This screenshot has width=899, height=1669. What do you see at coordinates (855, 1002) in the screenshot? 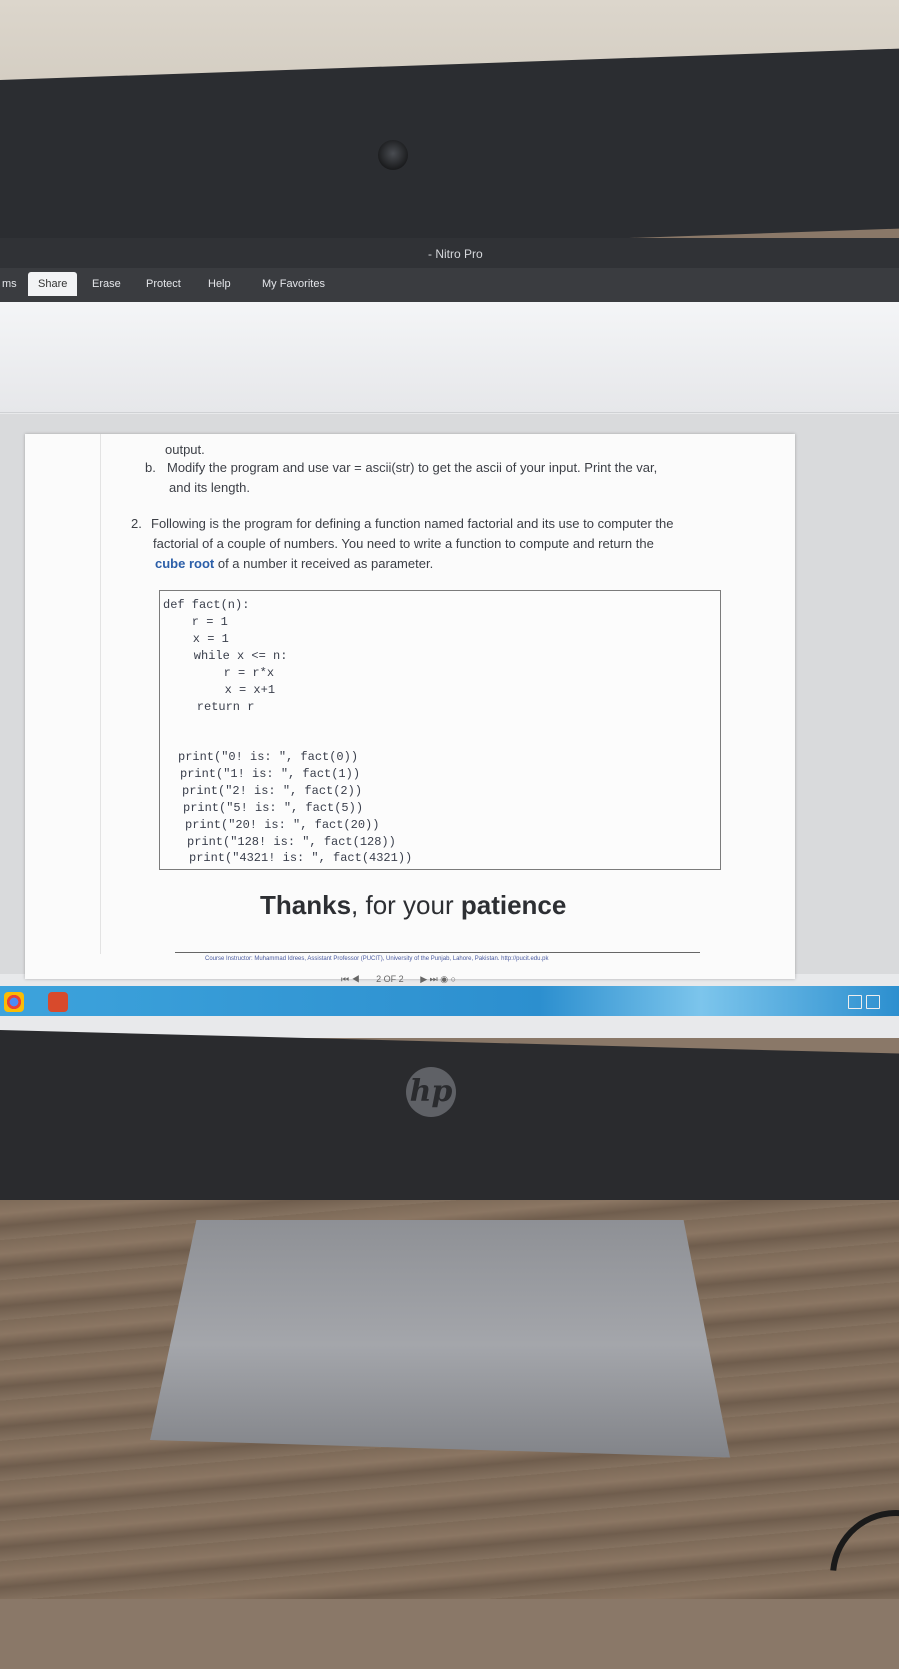
I see `tray-window-icon` at bounding box center [855, 1002].